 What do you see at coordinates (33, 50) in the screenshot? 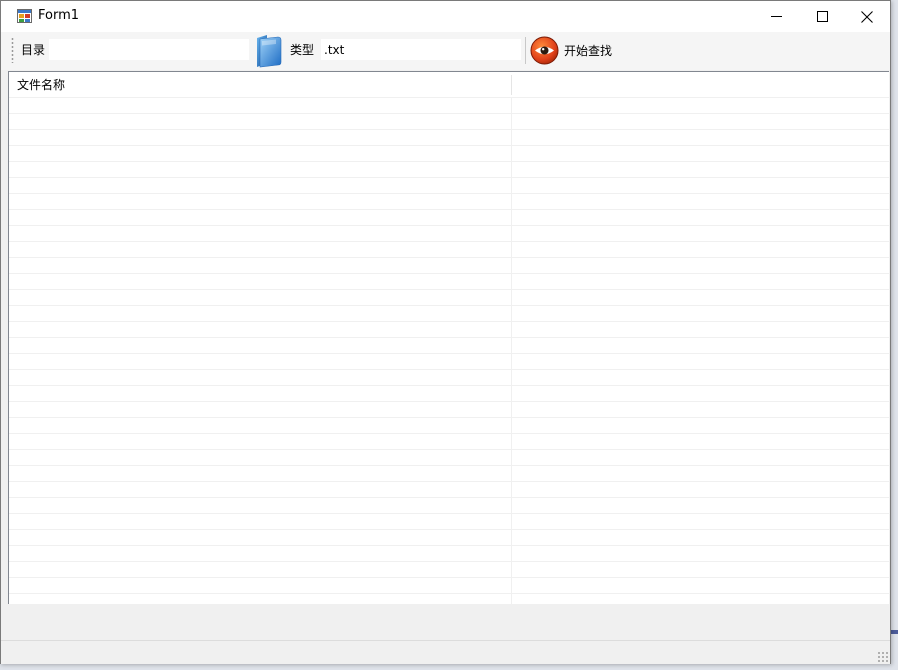
I see `directory-label: 目录` at bounding box center [33, 50].